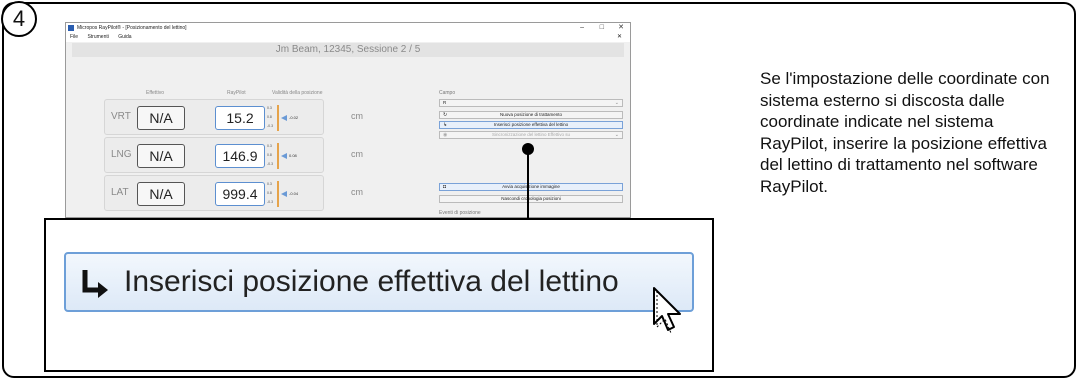  Describe the element at coordinates (582, 28) in the screenshot. I see `minimize-icon: –` at that location.